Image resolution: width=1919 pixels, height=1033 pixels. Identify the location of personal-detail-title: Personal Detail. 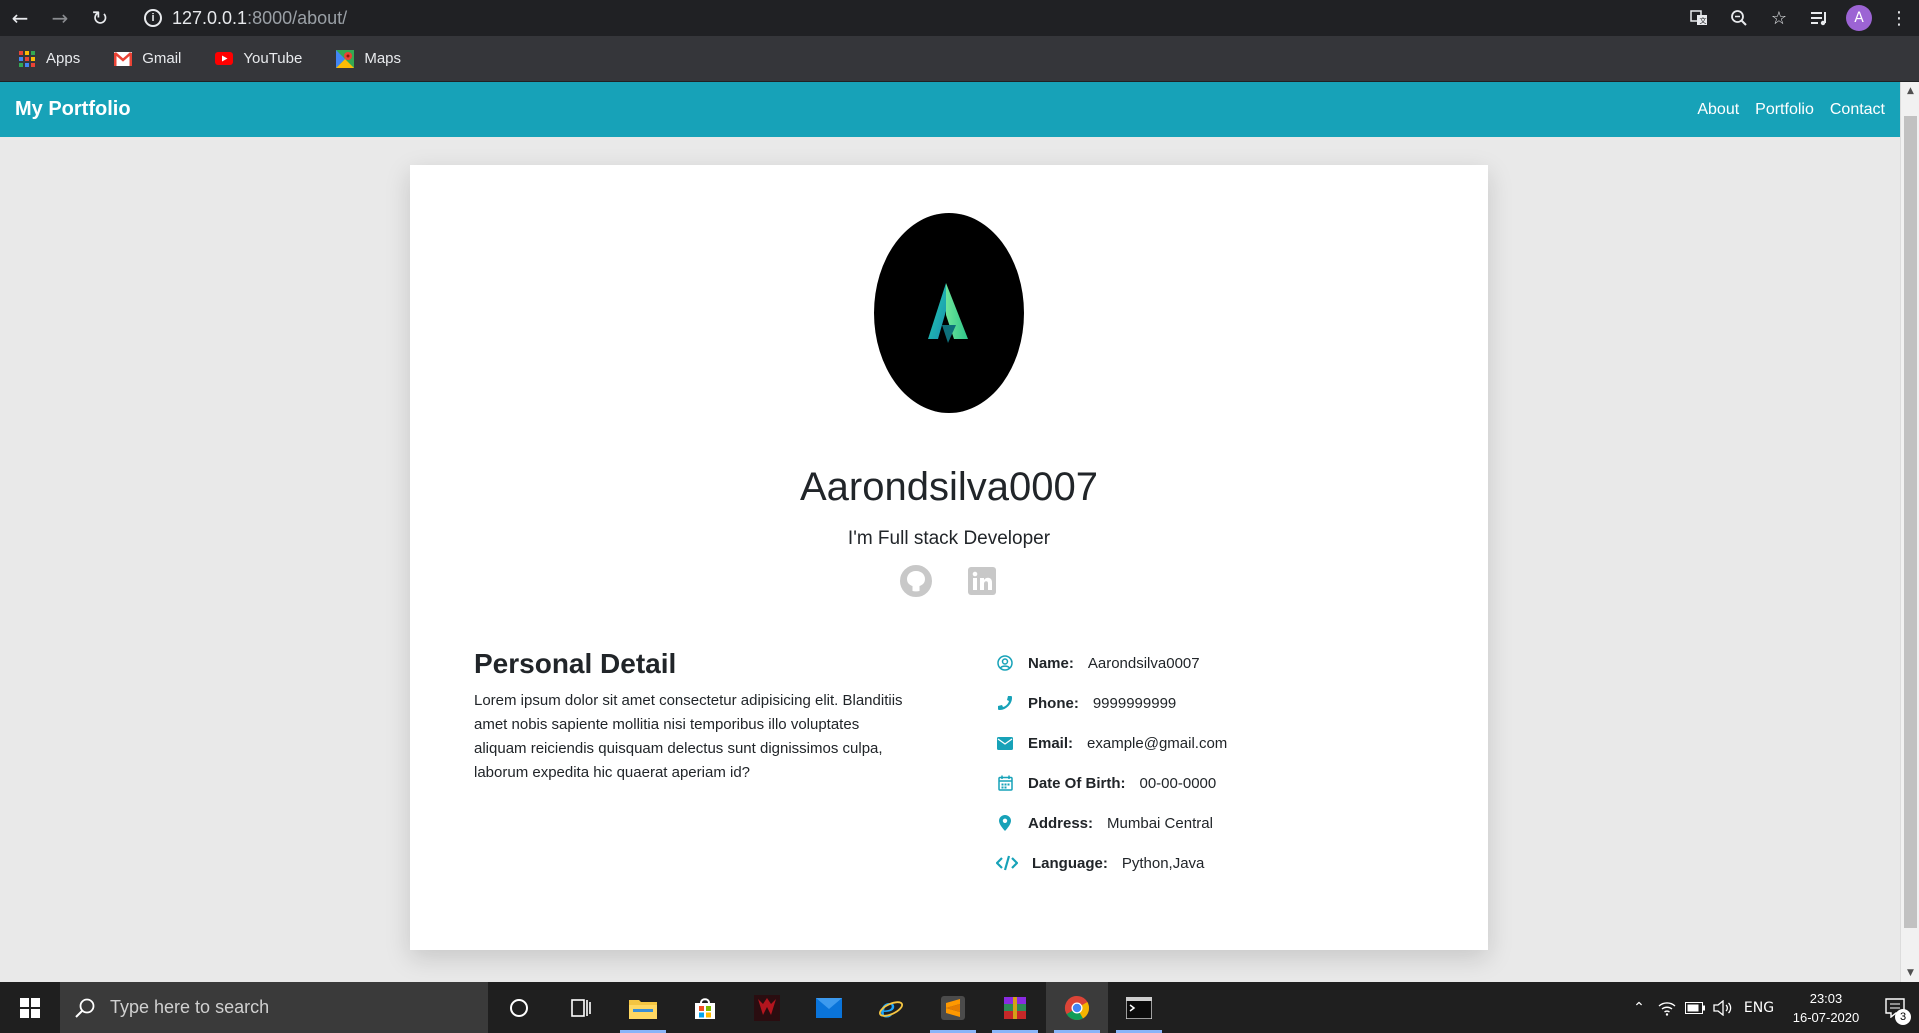
(575, 663).